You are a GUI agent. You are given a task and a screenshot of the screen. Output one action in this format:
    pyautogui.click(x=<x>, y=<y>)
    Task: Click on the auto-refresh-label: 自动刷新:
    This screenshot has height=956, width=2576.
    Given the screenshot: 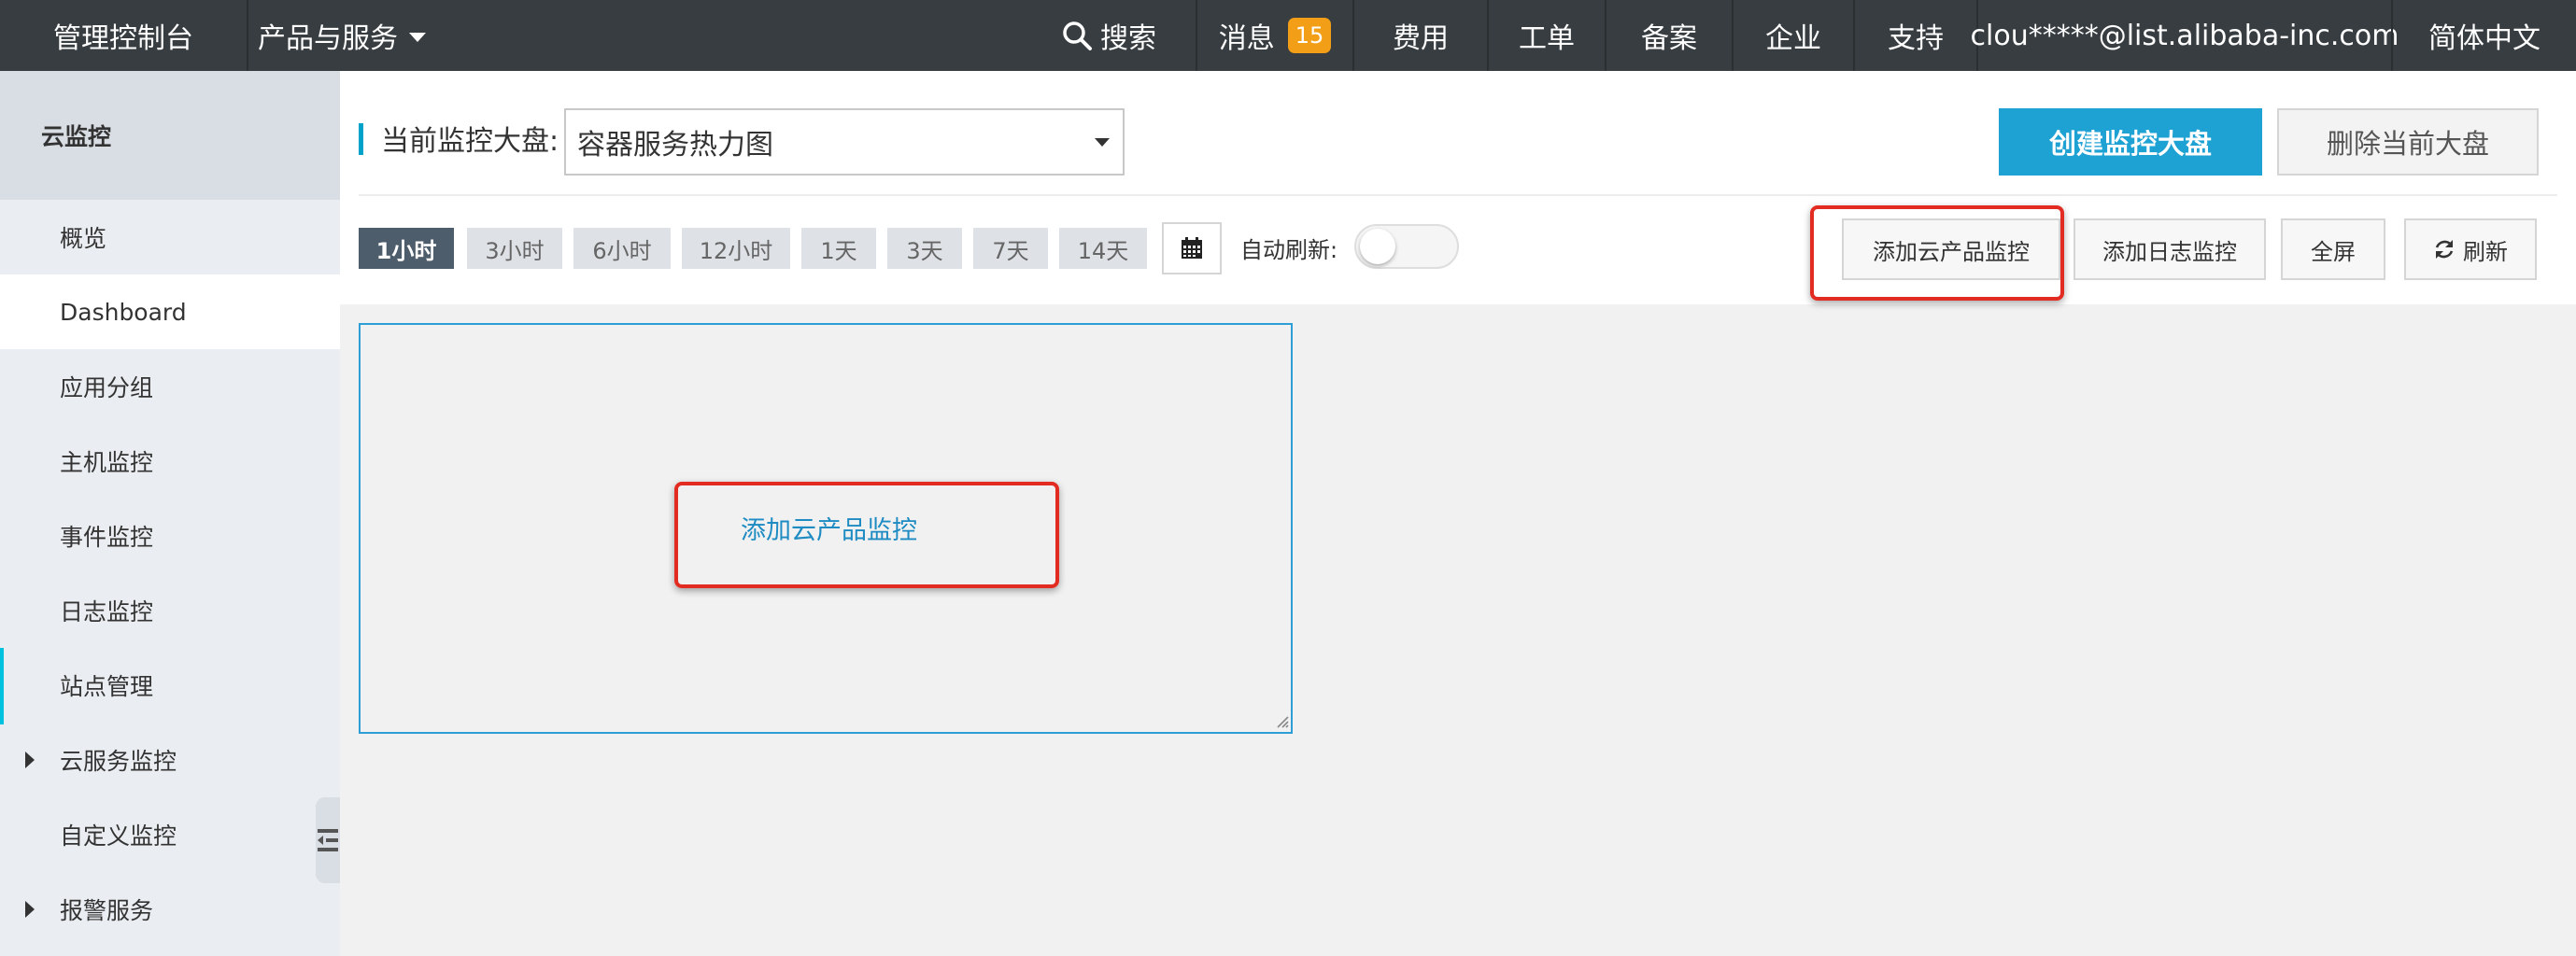 What is the action you would take?
    pyautogui.click(x=1289, y=250)
    